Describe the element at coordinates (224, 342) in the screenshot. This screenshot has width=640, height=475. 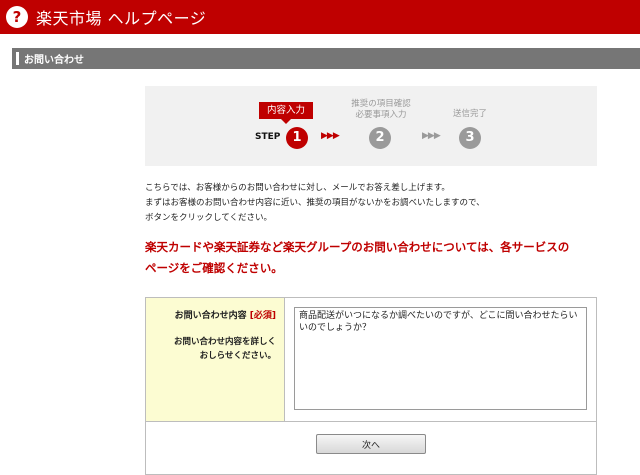
I see `inquiry-help-line-1: お問い合わせ内容を詳しく` at that location.